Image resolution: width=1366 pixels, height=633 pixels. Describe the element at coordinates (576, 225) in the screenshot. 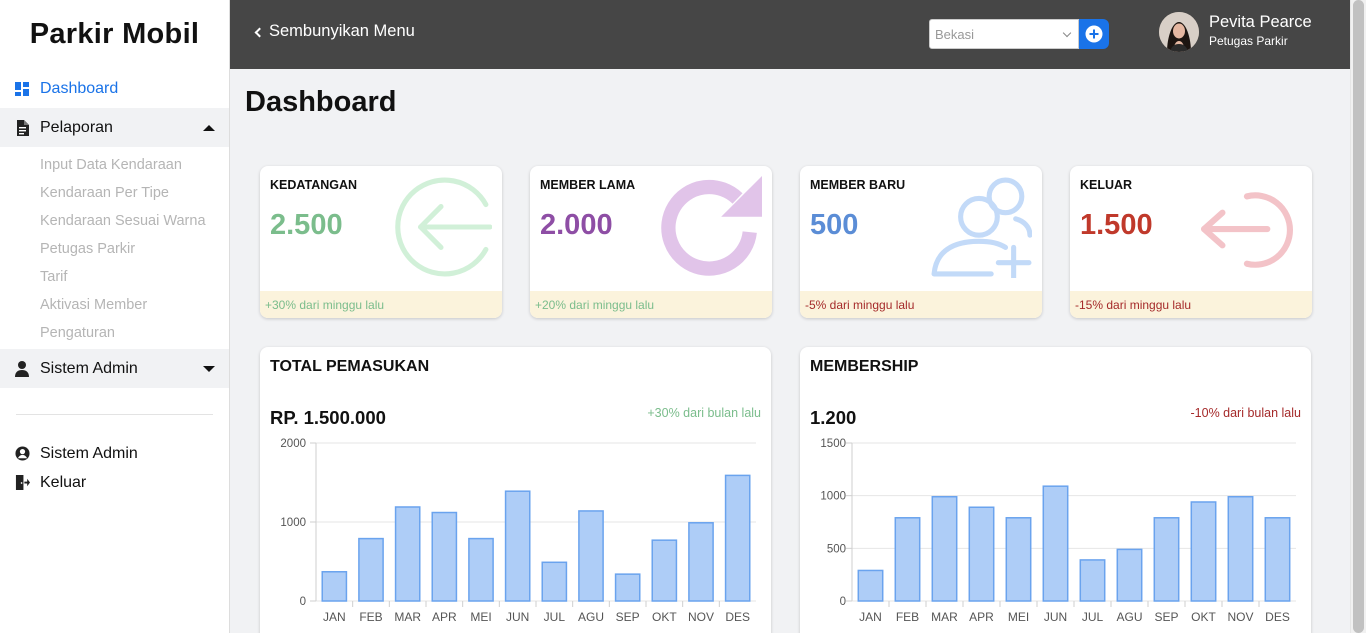

I see `stat-value: 2.000` at that location.